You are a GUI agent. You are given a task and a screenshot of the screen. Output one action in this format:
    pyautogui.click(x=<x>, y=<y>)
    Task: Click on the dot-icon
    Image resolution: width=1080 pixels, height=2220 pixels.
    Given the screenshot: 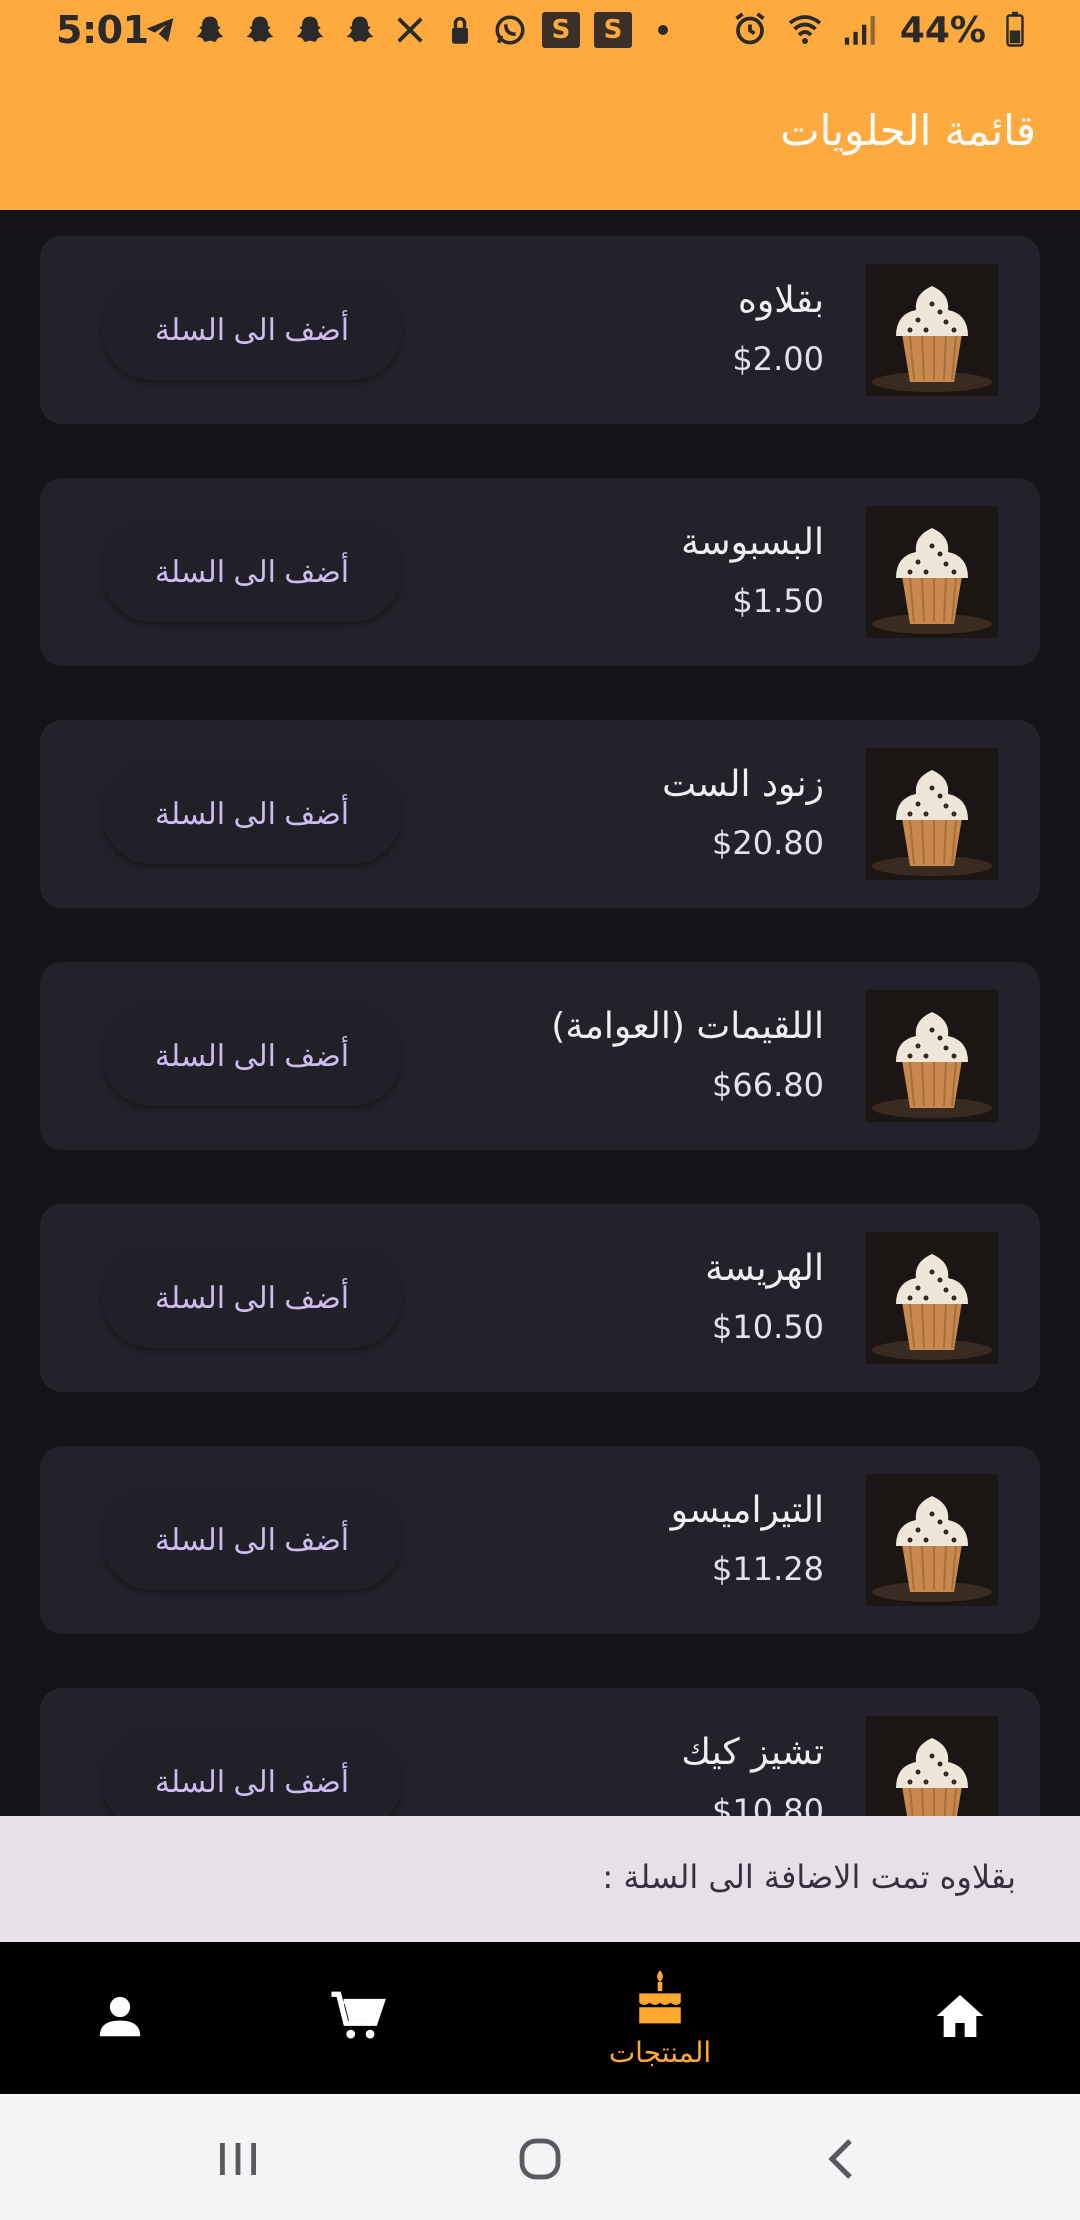 What is the action you would take?
    pyautogui.click(x=663, y=30)
    